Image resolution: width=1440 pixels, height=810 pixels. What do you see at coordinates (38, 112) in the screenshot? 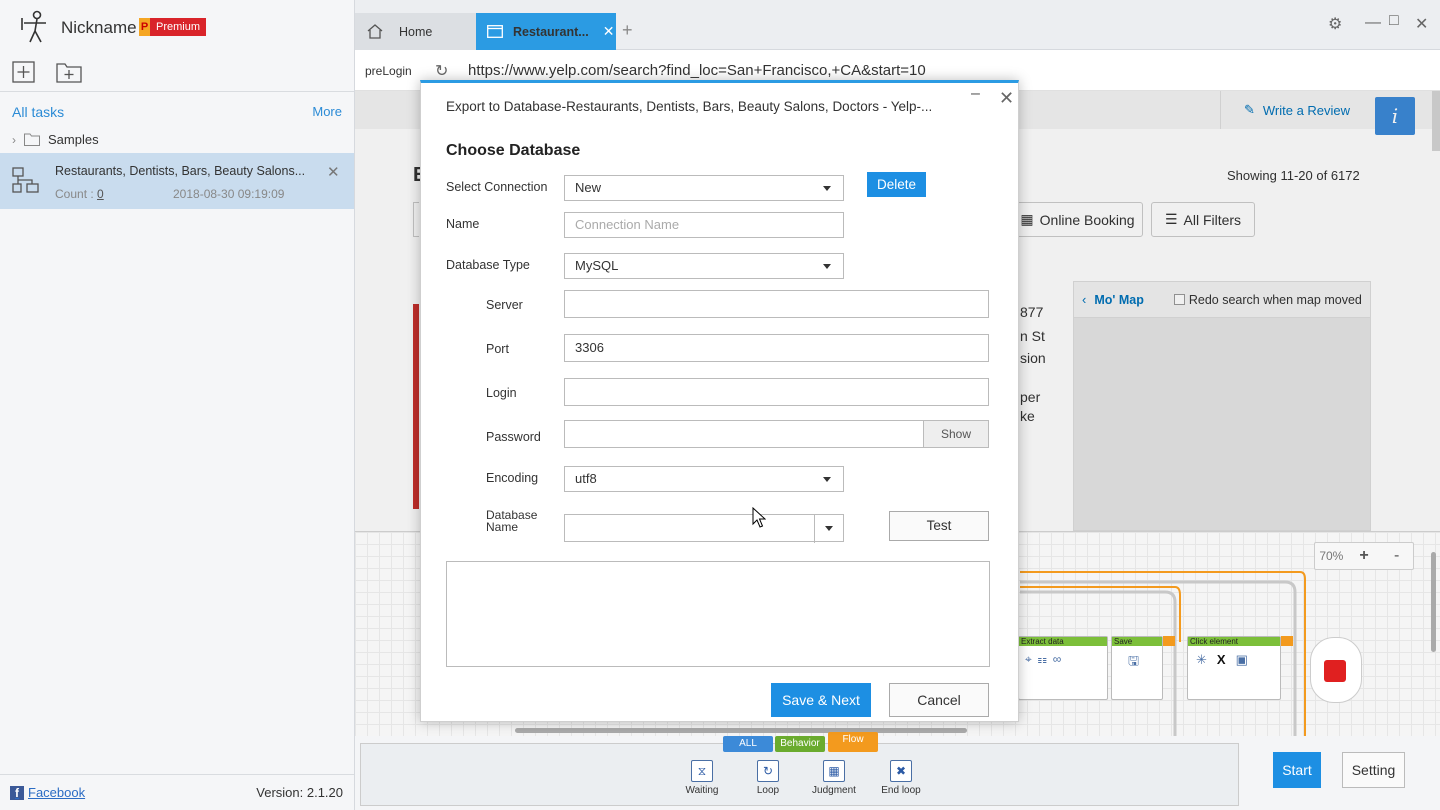
I see `all-tasks-link: All tasks` at bounding box center [38, 112].